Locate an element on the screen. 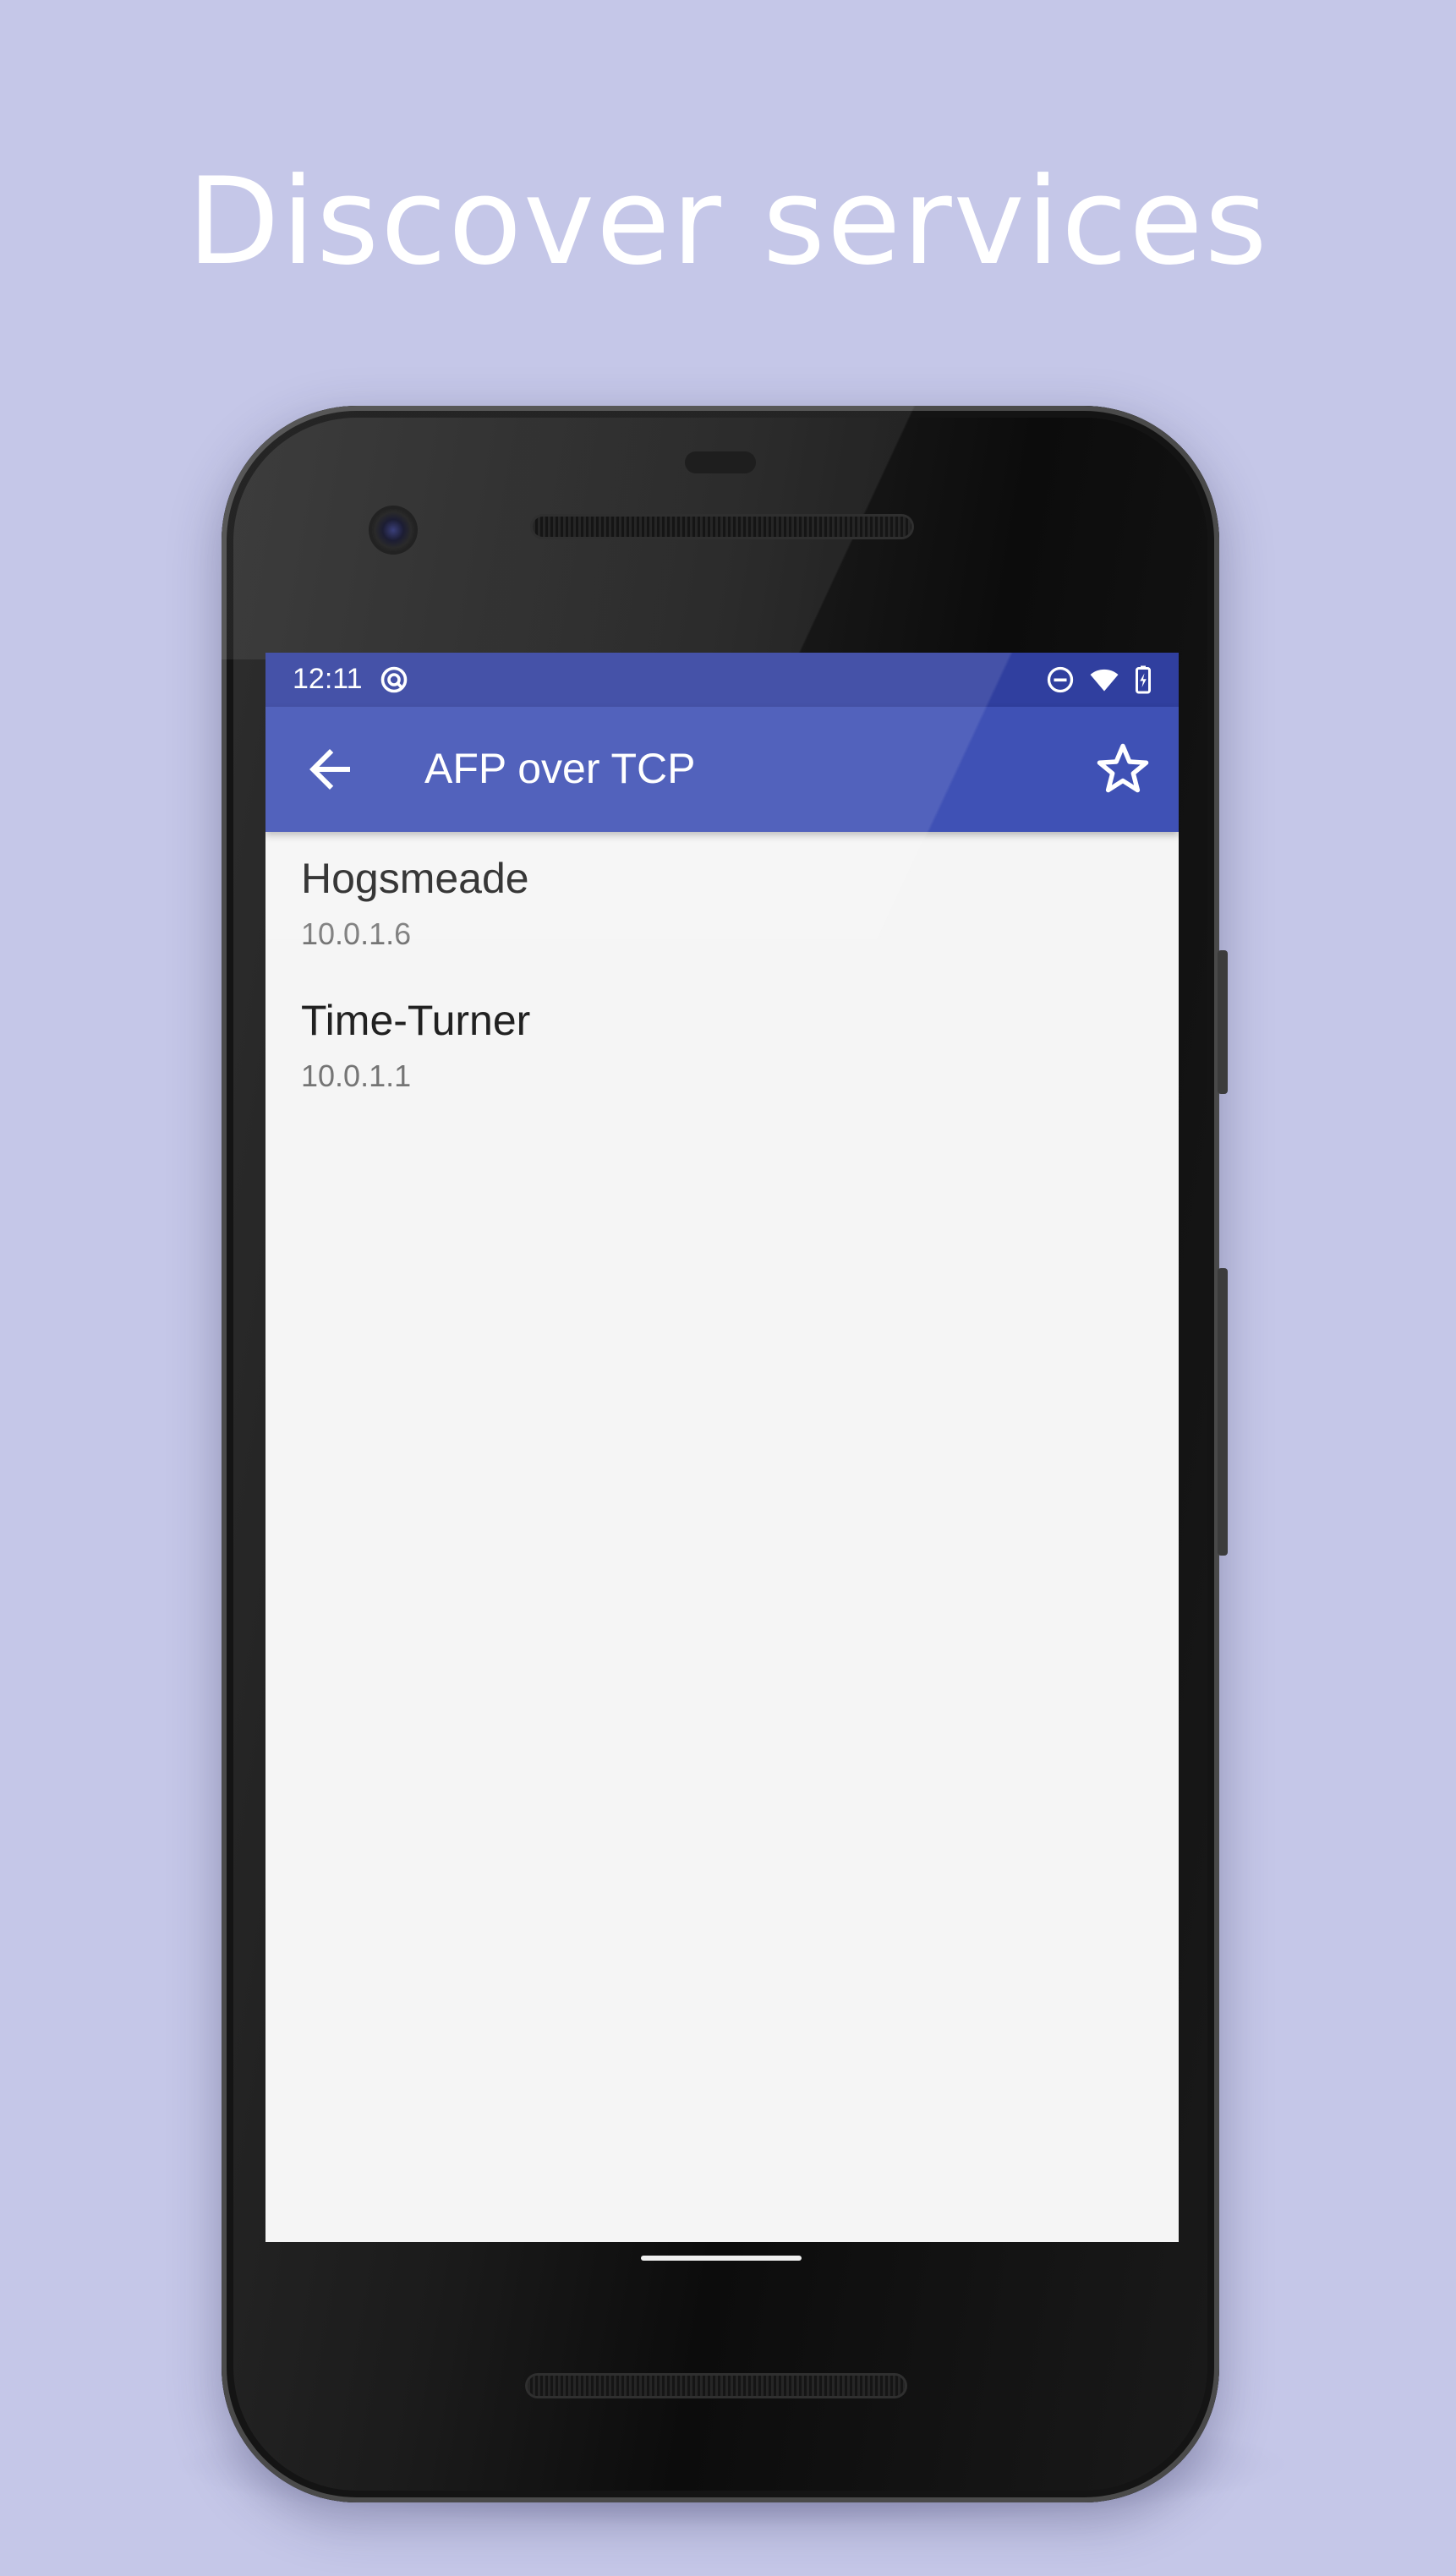  service-name: Time-Turner is located at coordinates (416, 1020).